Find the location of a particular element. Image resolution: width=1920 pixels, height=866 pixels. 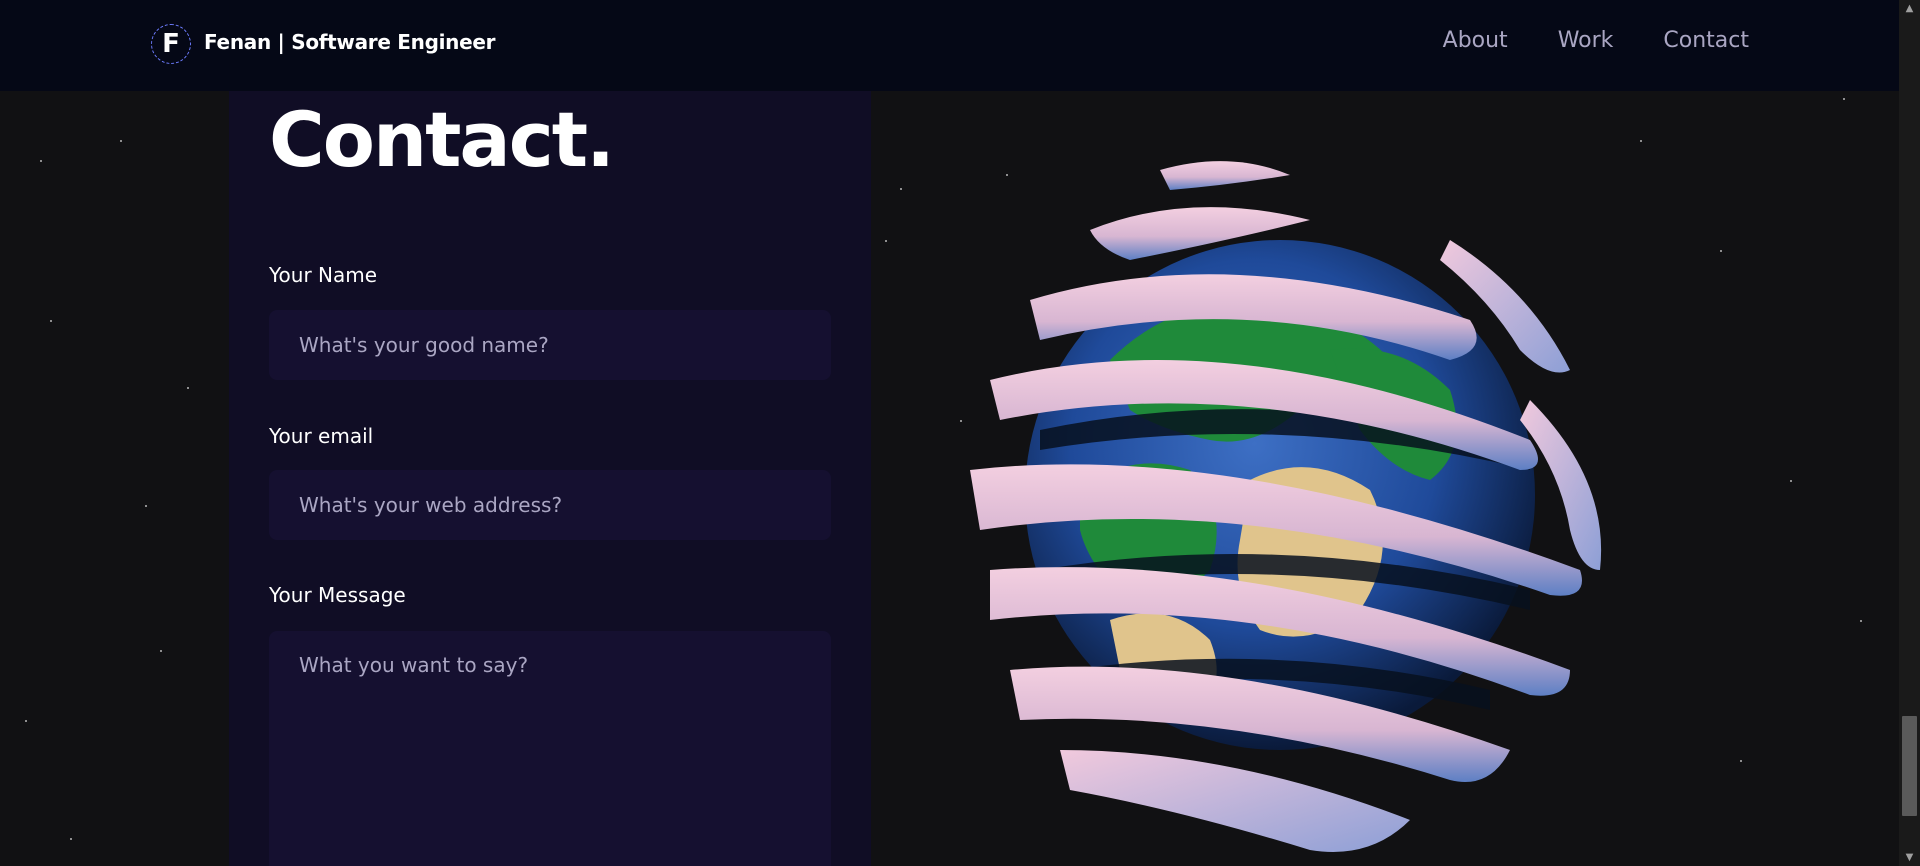

name-label: Your Name is located at coordinates (323, 275).